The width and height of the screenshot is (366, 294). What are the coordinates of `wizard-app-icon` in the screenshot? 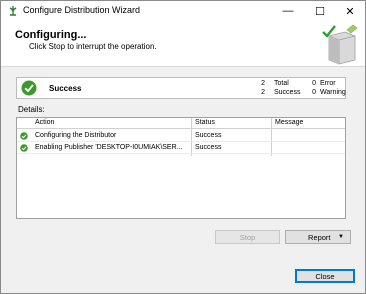 It's located at (13, 11).